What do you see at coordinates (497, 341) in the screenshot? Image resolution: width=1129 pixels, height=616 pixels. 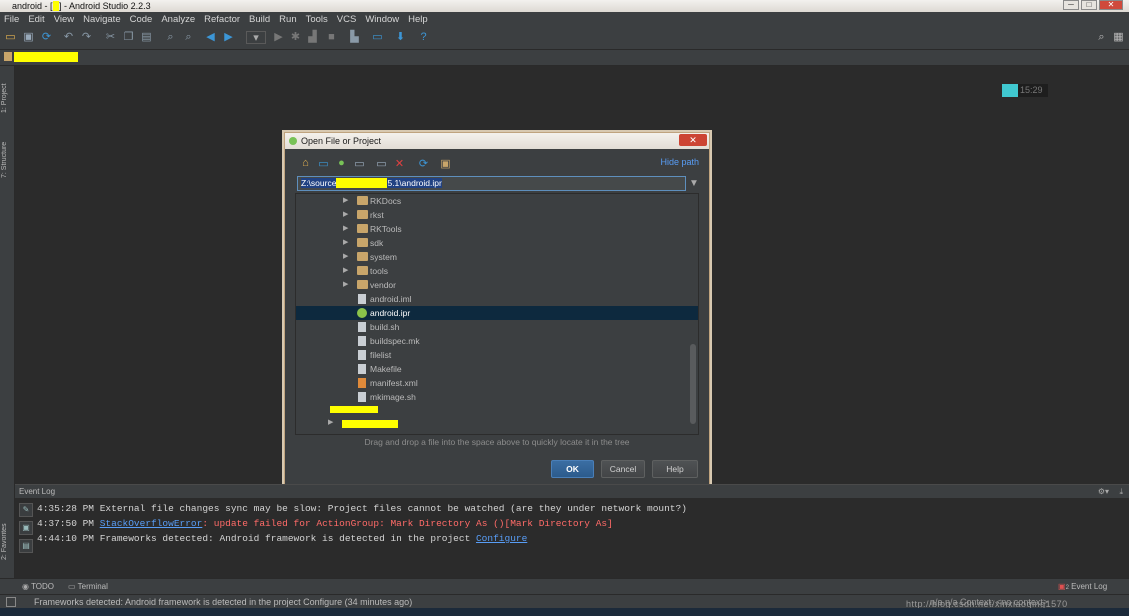 I see `tree-item-buildspec: buildspec.mk` at bounding box center [497, 341].